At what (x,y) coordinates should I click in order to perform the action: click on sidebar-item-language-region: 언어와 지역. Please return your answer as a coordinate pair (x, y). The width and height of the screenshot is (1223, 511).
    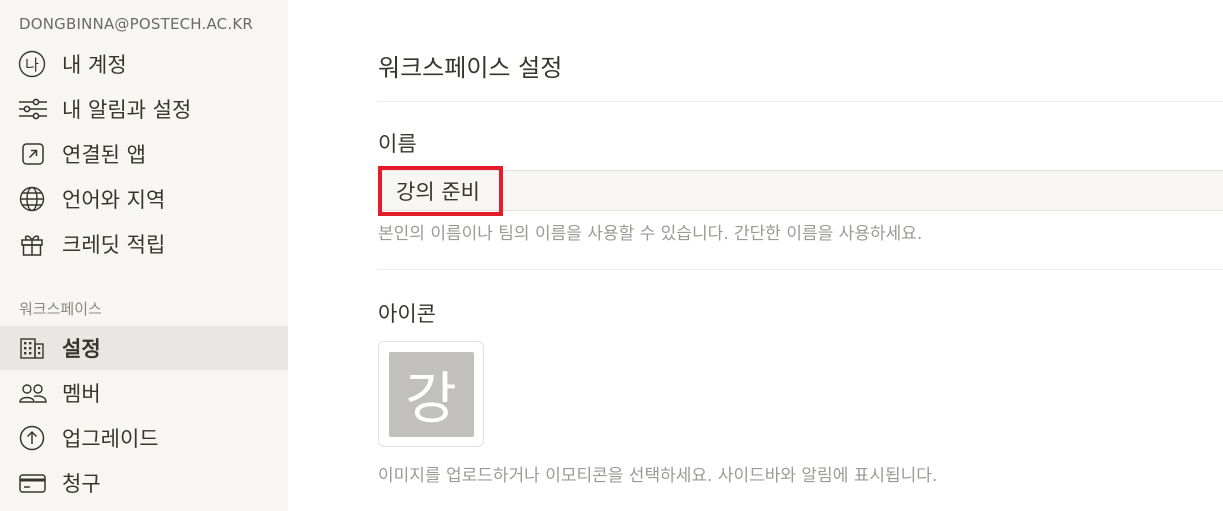
    Looking at the image, I should click on (144, 199).